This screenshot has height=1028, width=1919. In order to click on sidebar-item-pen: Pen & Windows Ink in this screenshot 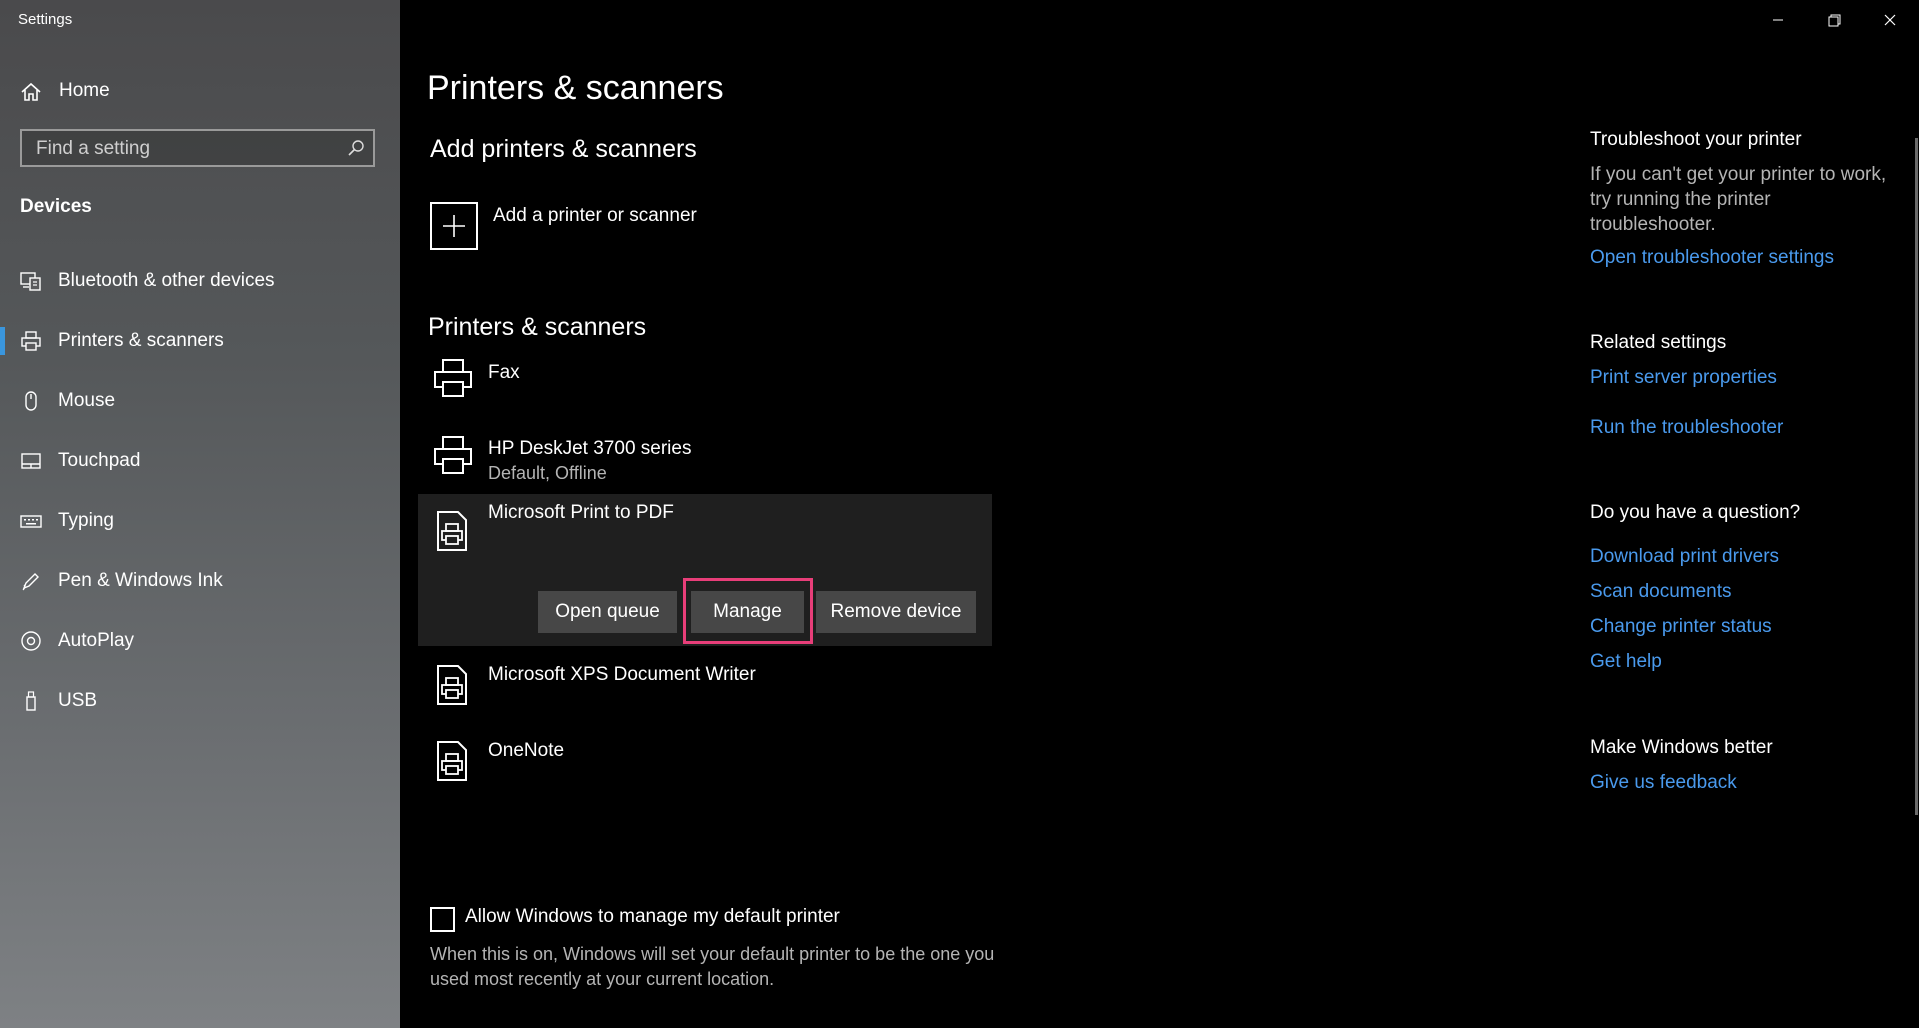, I will do `click(200, 581)`.